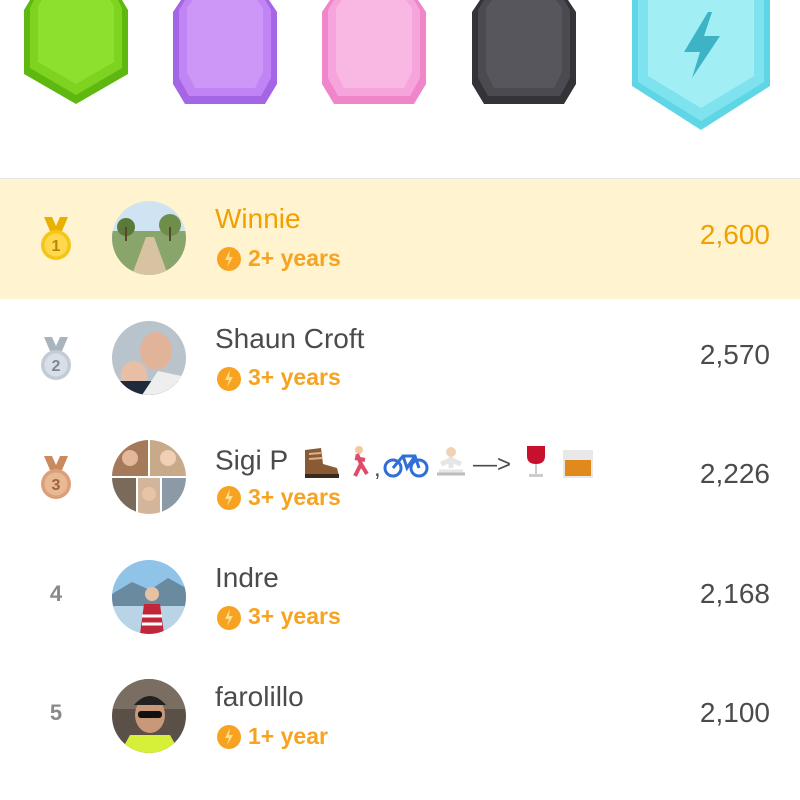 The width and height of the screenshot is (800, 800). I want to click on rank-number: 4, so click(56, 593).